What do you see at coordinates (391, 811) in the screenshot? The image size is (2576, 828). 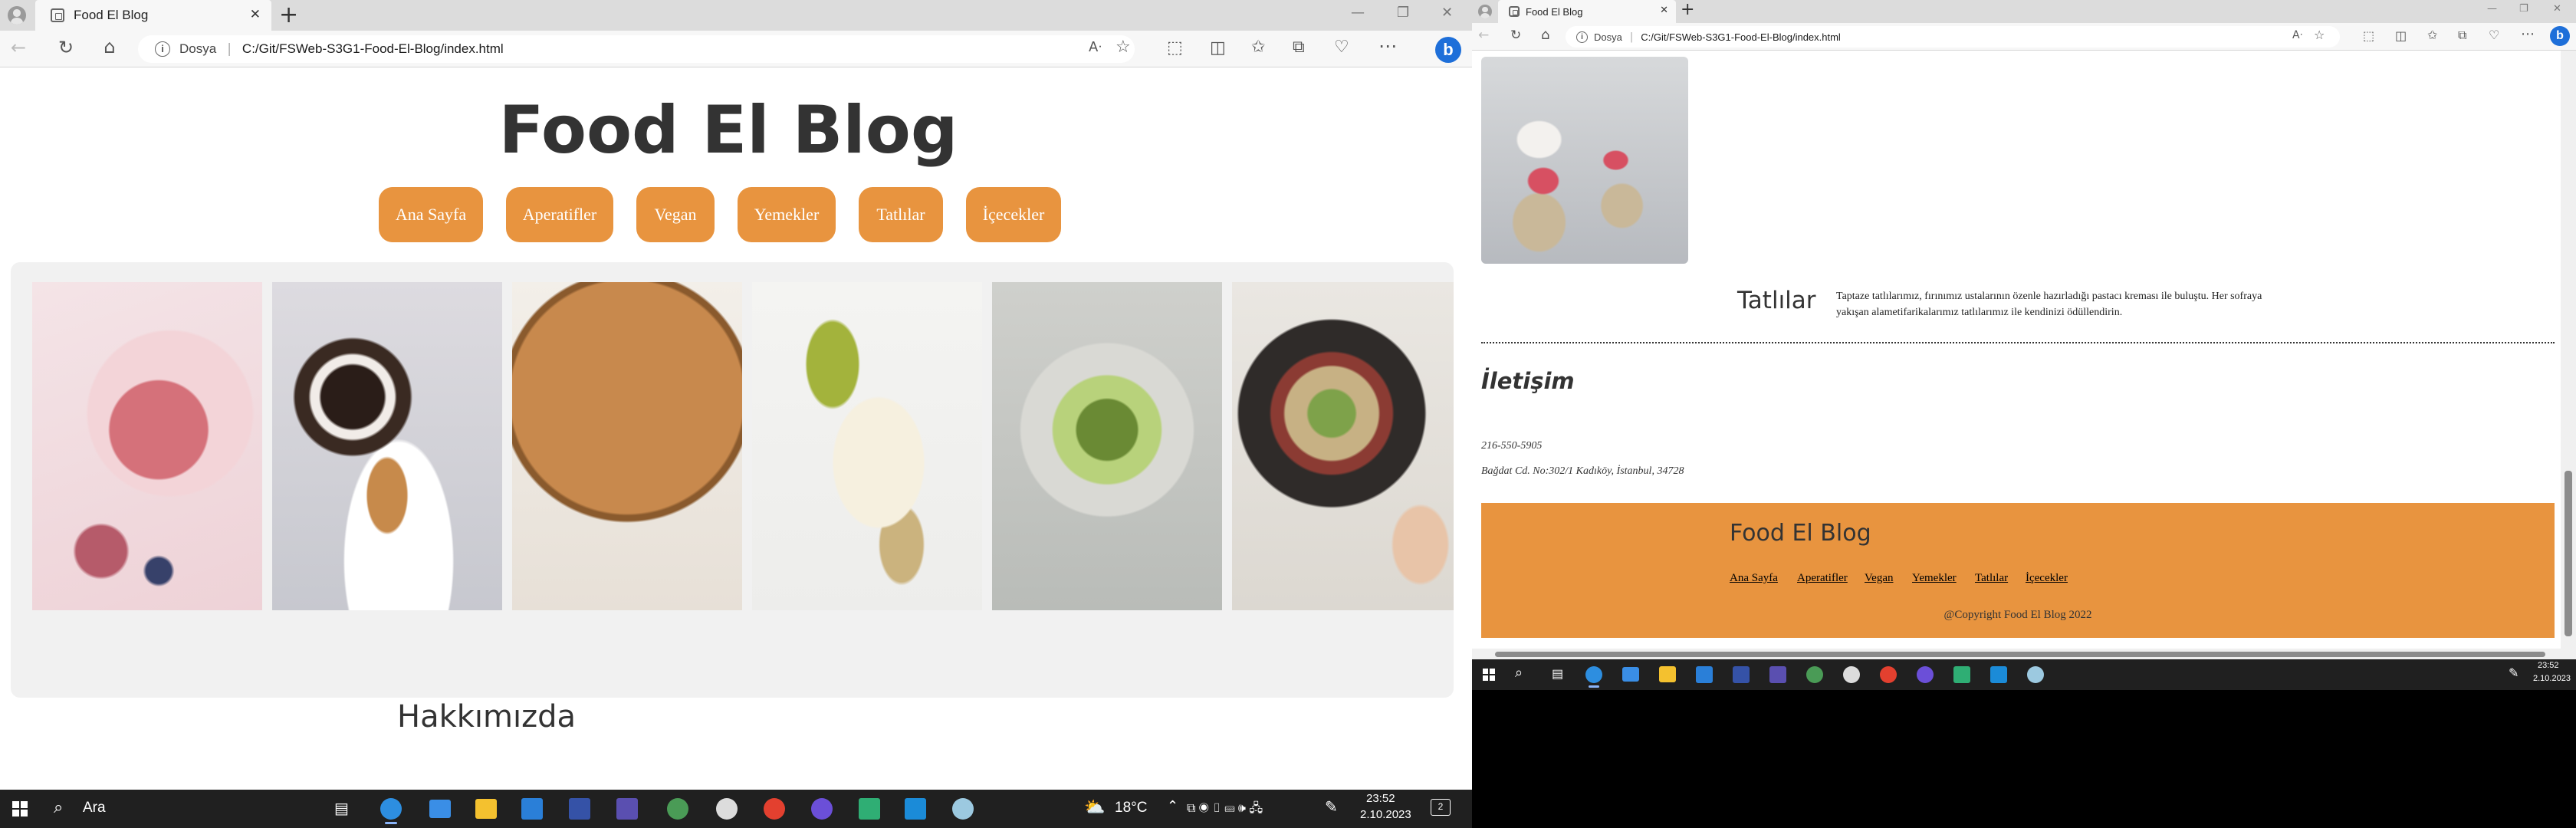 I see `edge-taskbar-icon` at bounding box center [391, 811].